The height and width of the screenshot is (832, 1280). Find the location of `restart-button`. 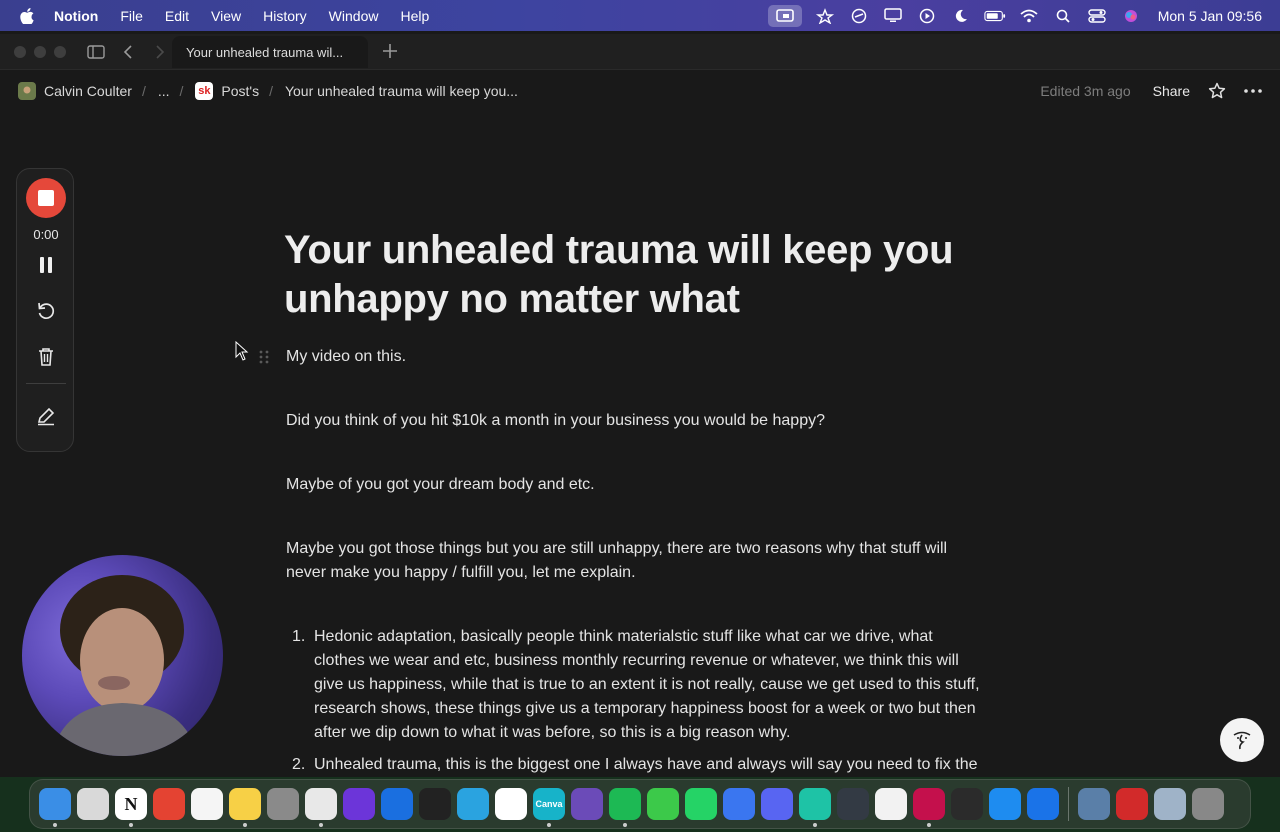

restart-button is located at coordinates (46, 311).